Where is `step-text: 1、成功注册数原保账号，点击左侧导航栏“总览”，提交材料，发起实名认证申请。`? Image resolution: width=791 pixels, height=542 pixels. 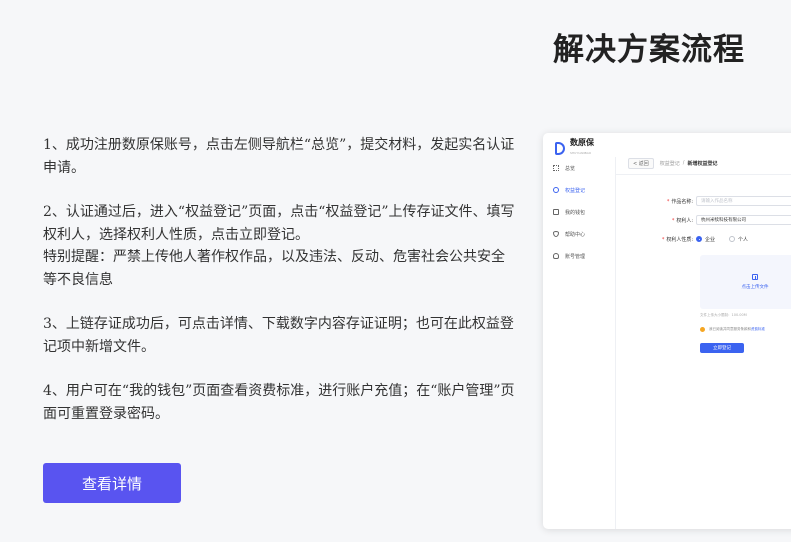
step-text: 1、成功注册数原保账号，点击左侧导航栏“总览”，提交材料，发起实名认证申请。 is located at coordinates (279, 156).